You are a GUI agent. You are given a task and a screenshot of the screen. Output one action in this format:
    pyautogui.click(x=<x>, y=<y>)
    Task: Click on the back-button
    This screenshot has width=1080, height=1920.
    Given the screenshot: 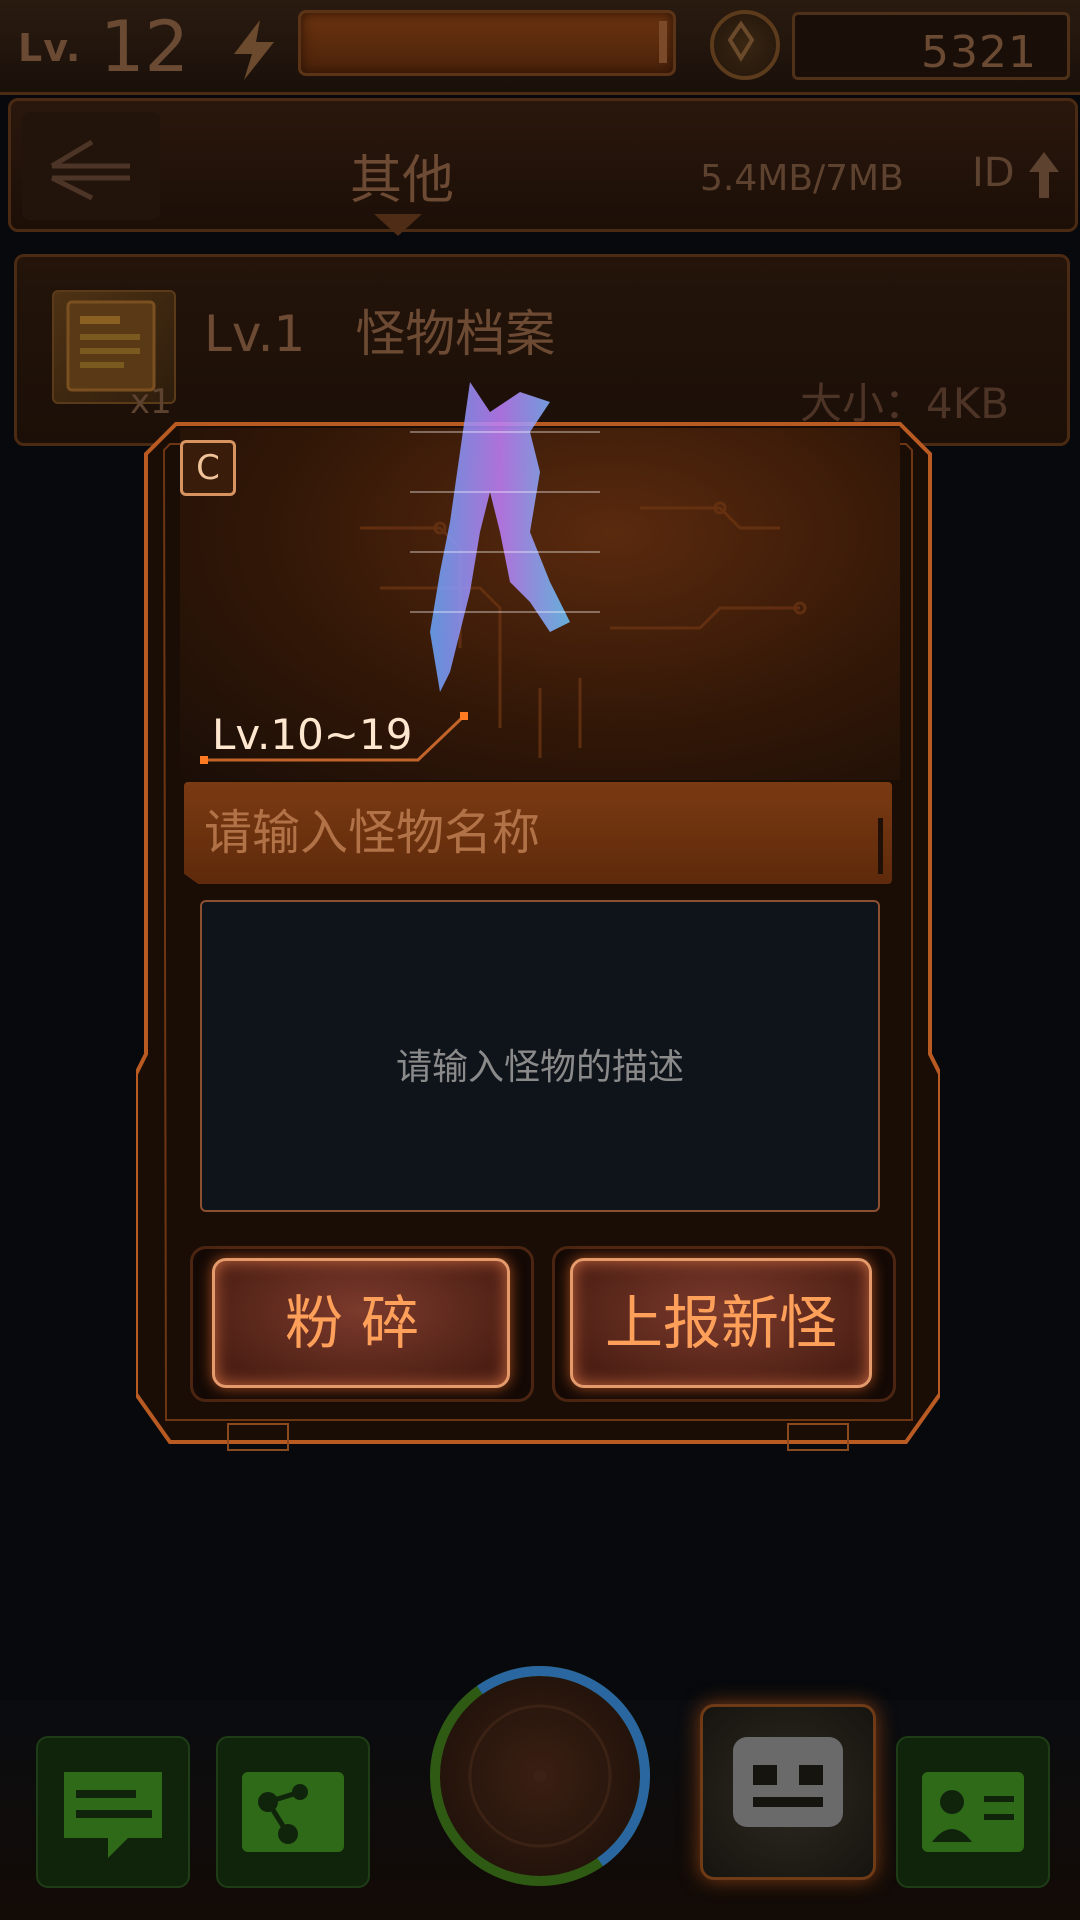 What is the action you would take?
    pyautogui.click(x=91, y=166)
    